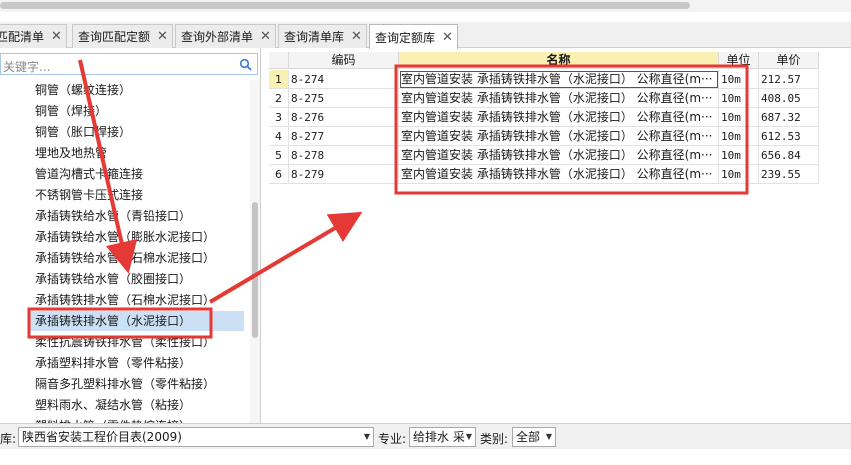 Image resolution: width=851 pixels, height=465 pixels. Describe the element at coordinates (279, 60) in the screenshot. I see `grid-header-index` at that location.